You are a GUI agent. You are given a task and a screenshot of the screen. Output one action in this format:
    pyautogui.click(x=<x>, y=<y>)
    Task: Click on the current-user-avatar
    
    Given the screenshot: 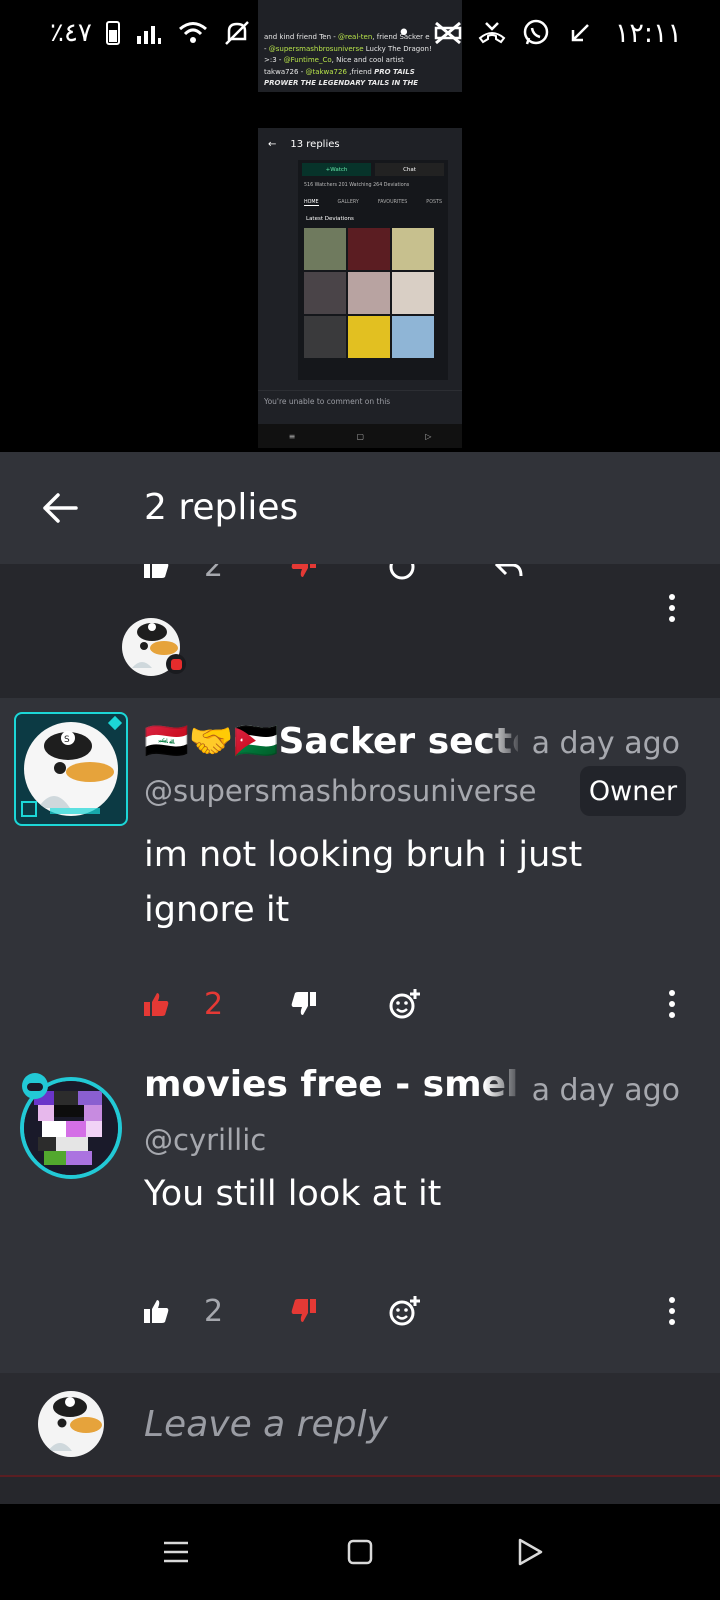 What is the action you would take?
    pyautogui.click(x=71, y=1424)
    